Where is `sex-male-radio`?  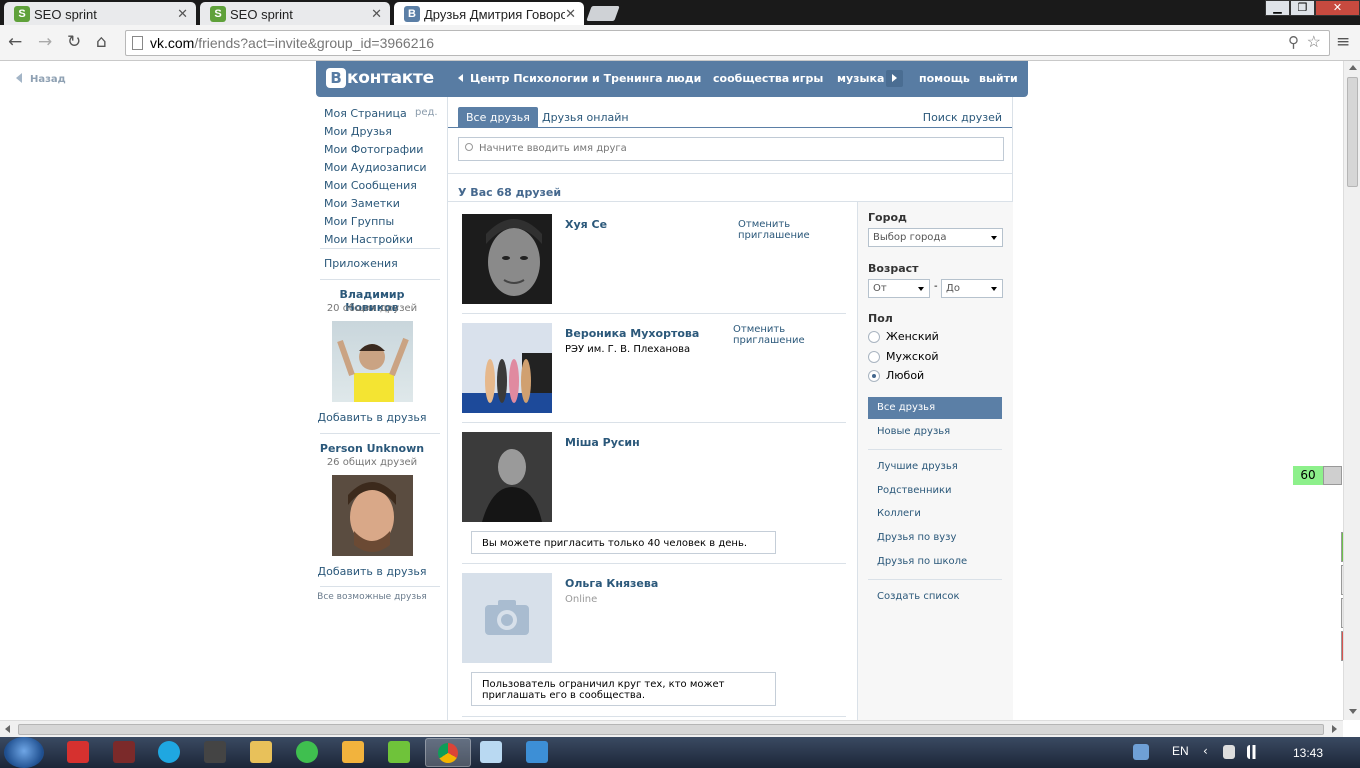
sex-male-radio is located at coordinates (874, 357).